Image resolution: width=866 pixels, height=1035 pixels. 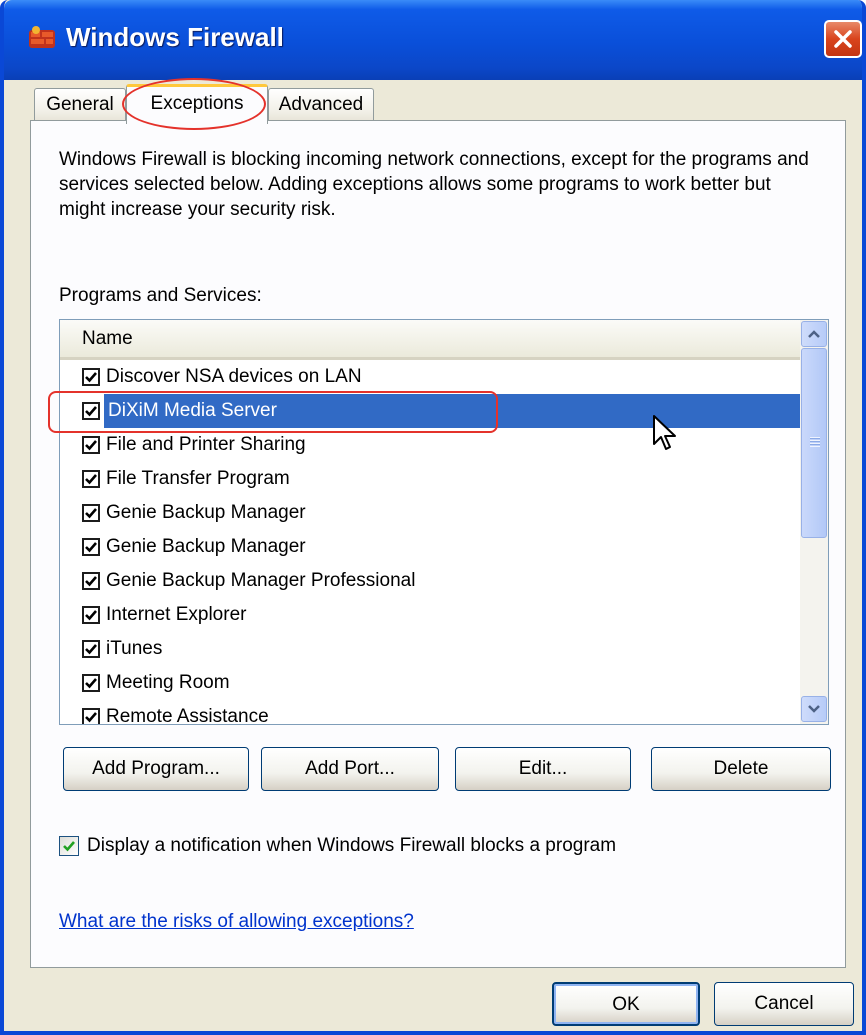 What do you see at coordinates (430, 649) in the screenshot?
I see `list-item: iTunes` at bounding box center [430, 649].